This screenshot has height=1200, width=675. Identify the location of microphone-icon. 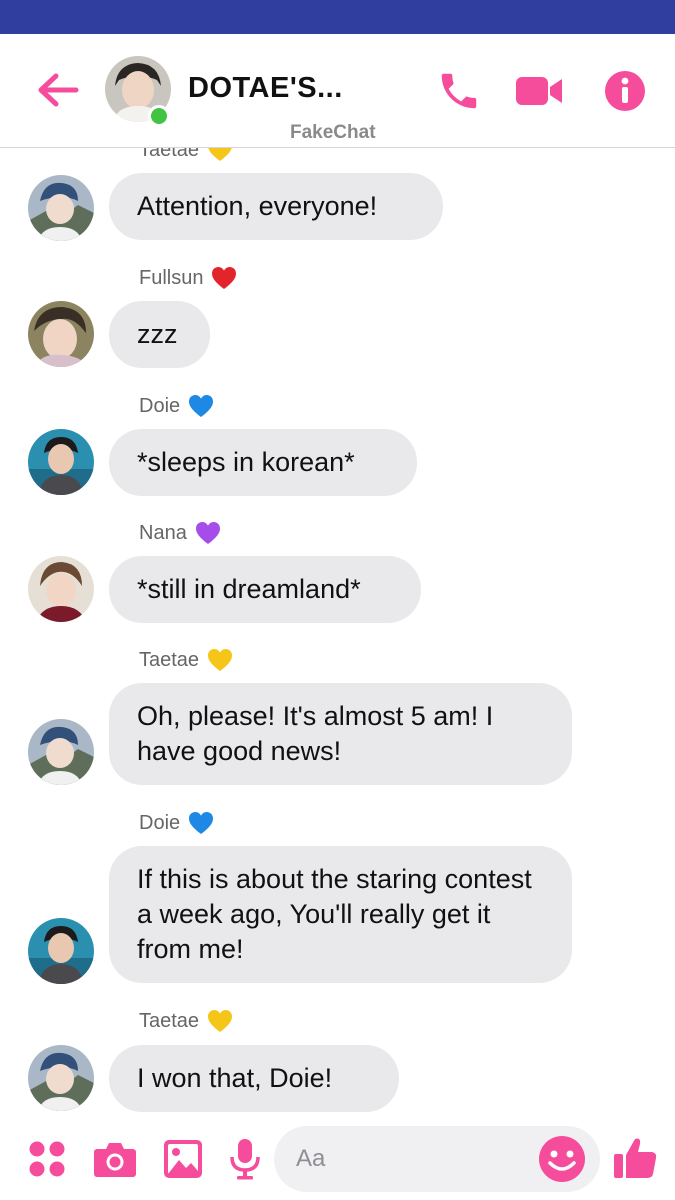
(245, 1159).